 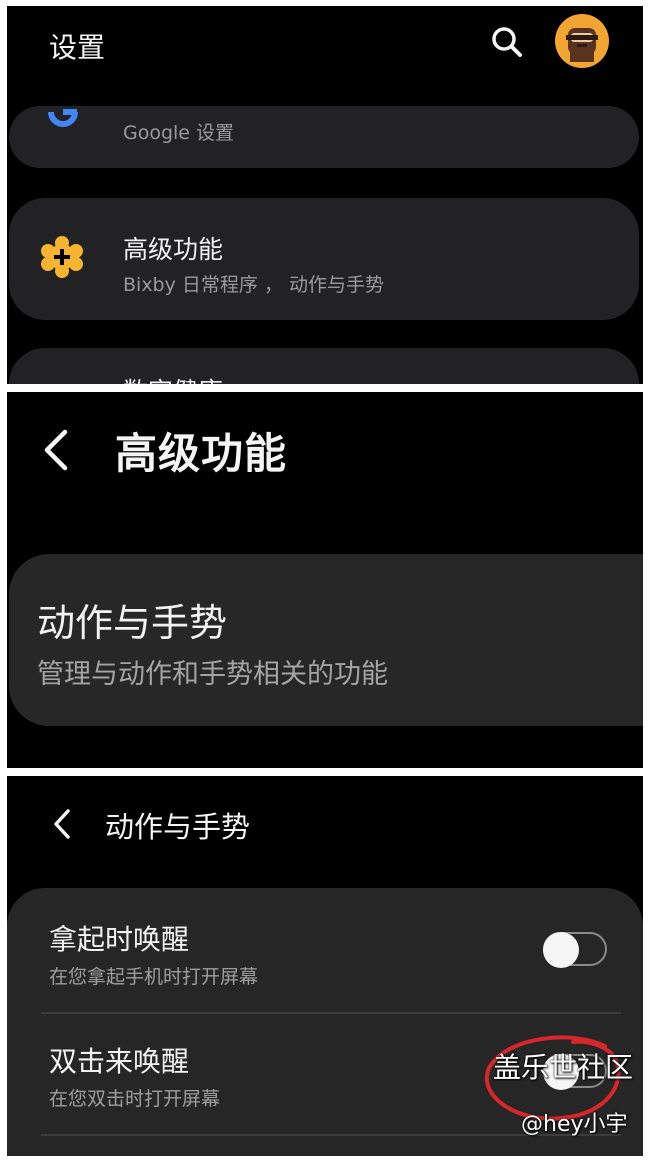 What do you see at coordinates (135, 1099) in the screenshot?
I see `double-tap-to-wake-subtitle: 在您双击时打开屏幕` at bounding box center [135, 1099].